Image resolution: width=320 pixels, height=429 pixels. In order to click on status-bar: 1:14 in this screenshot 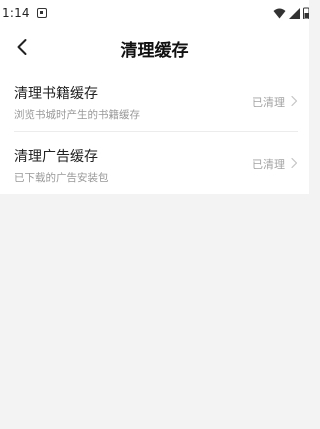, I will do `click(154, 13)`.